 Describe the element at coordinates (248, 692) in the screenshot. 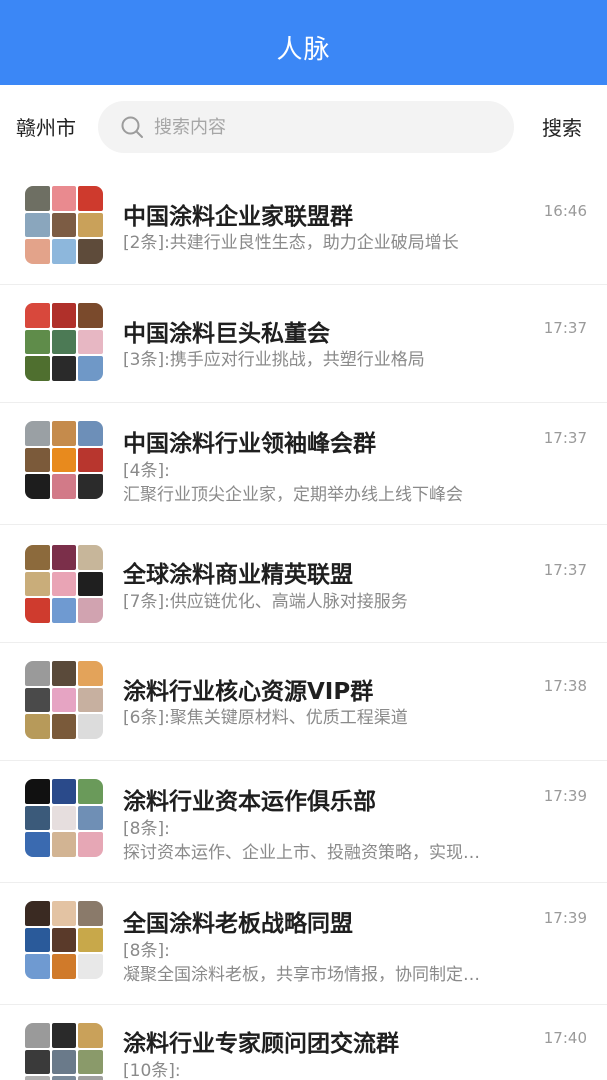

I see `group-name: 涂料行业核心资源VIP群` at that location.